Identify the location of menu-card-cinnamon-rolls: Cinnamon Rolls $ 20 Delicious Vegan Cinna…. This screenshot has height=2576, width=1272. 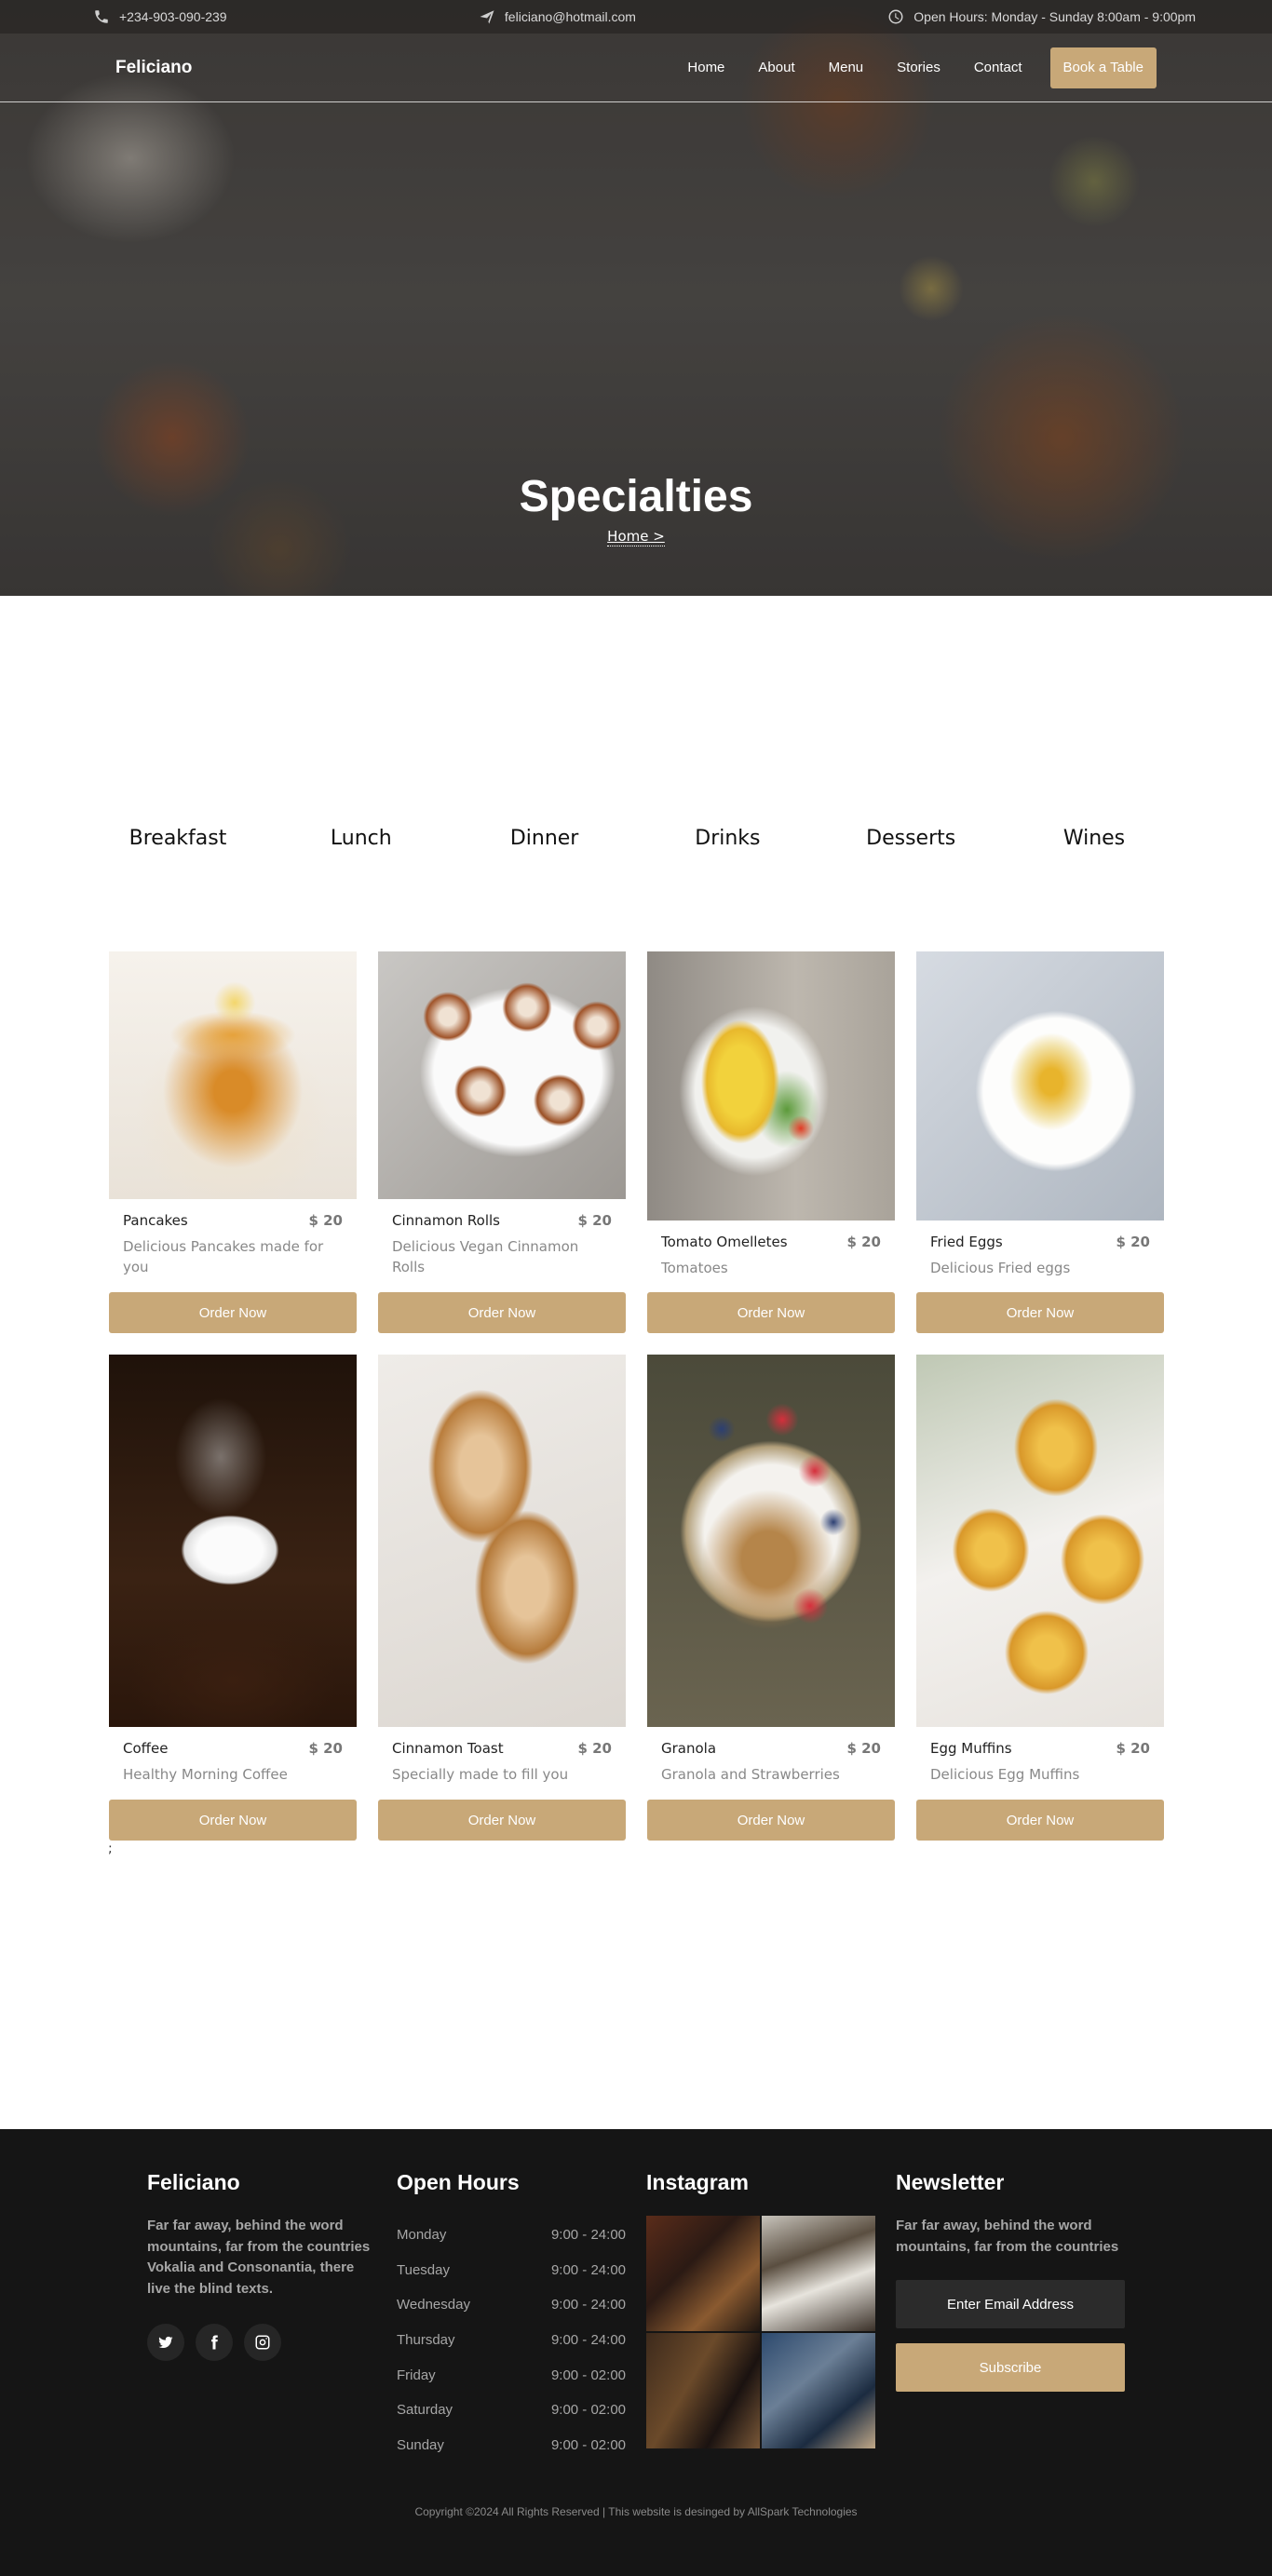
(502, 1142).